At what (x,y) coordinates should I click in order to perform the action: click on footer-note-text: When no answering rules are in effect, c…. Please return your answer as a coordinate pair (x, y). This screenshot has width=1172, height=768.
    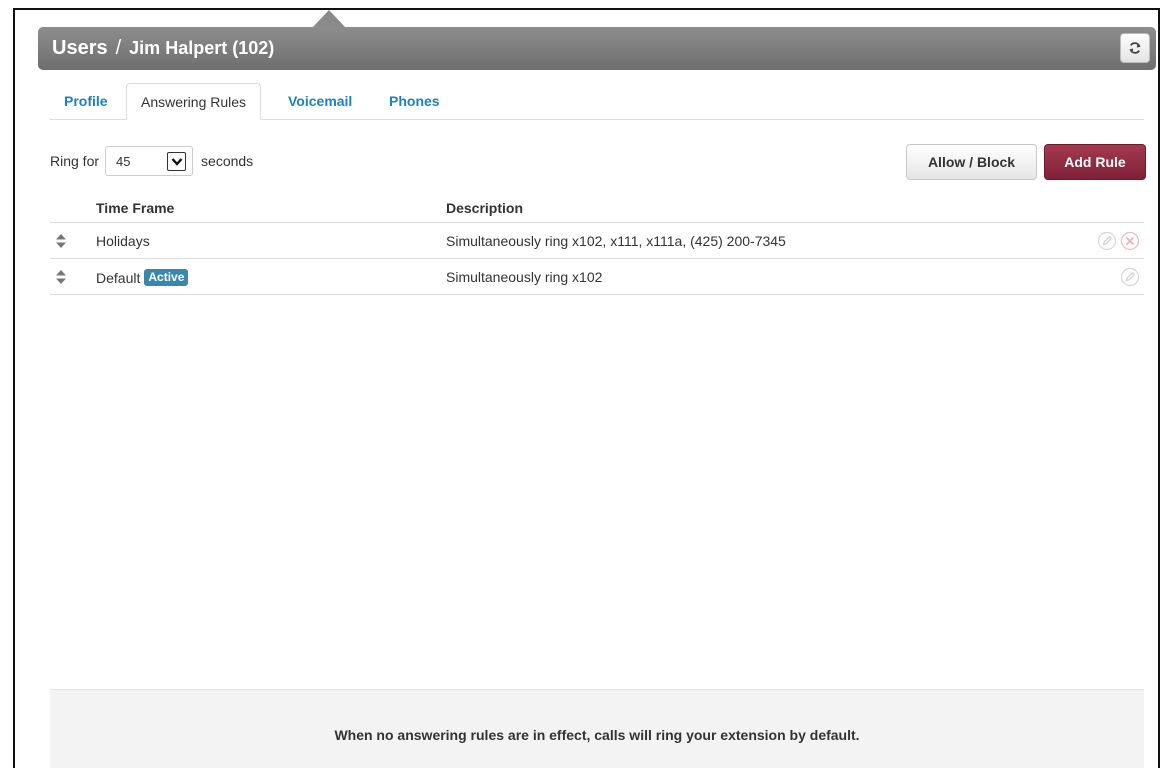
    Looking at the image, I should click on (597, 735).